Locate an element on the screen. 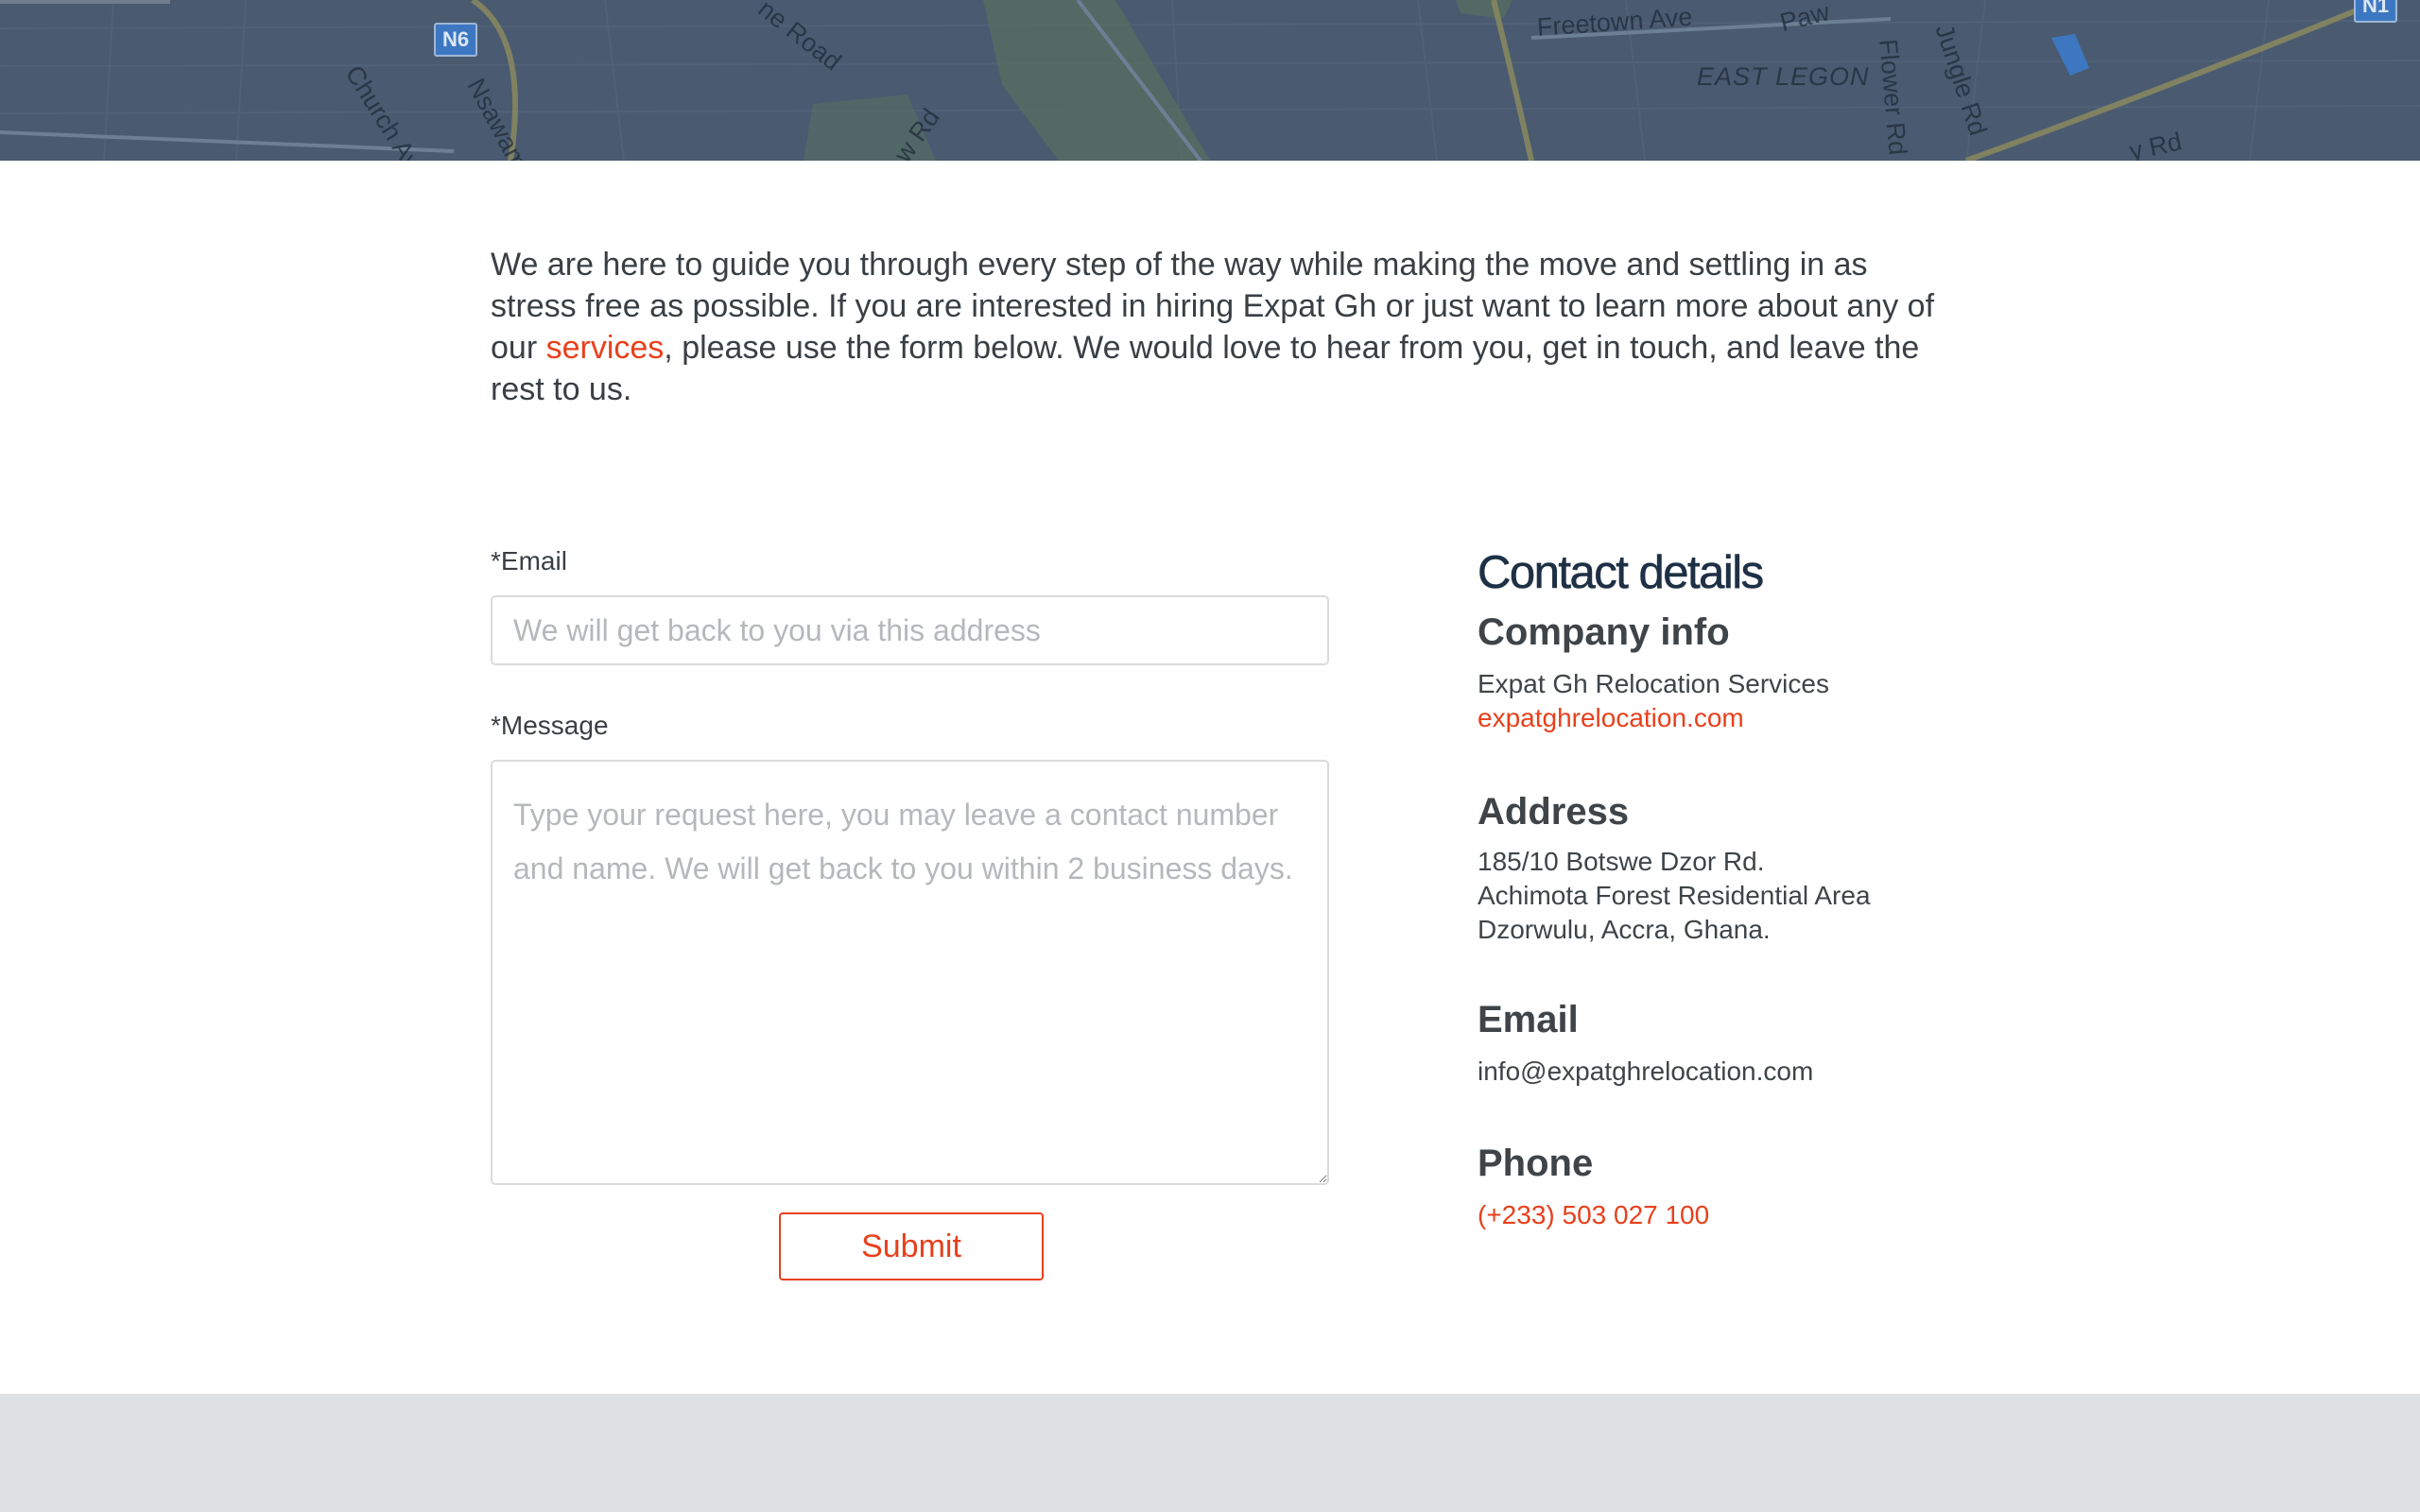 The width and height of the screenshot is (2420, 1512). route-shield-n1: N1 is located at coordinates (2376, 11).